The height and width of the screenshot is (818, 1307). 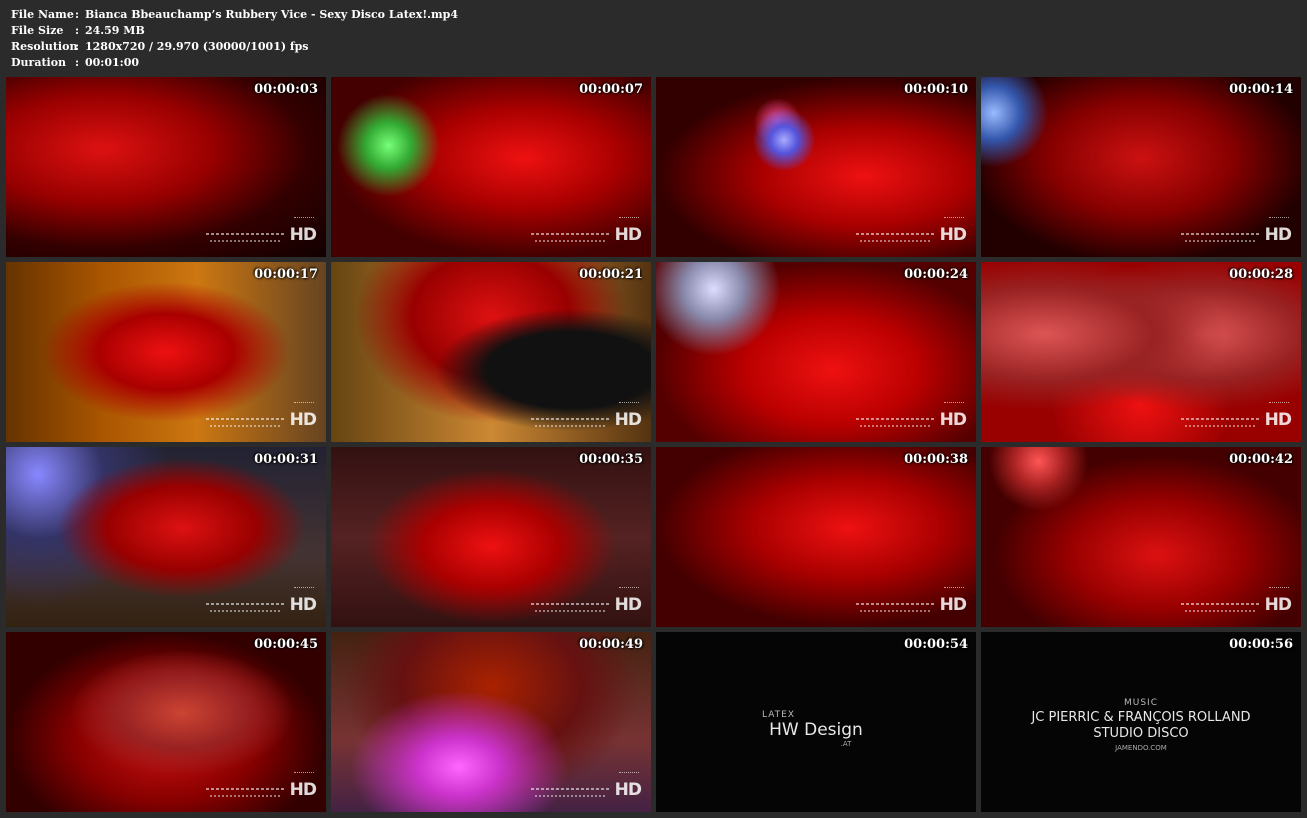 I want to click on thumbnail: 00:00:10 HD, so click(x=816, y=167).